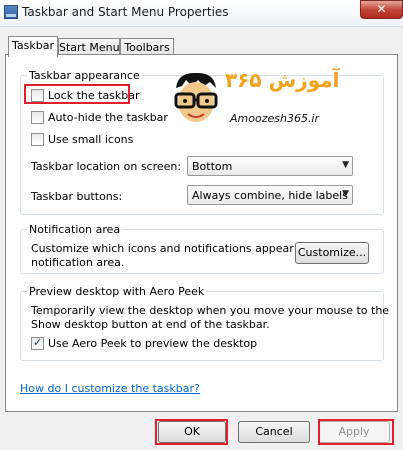 The image size is (403, 450). I want to click on taskbar-appearance-title: Taskbar appearance, so click(84, 75).